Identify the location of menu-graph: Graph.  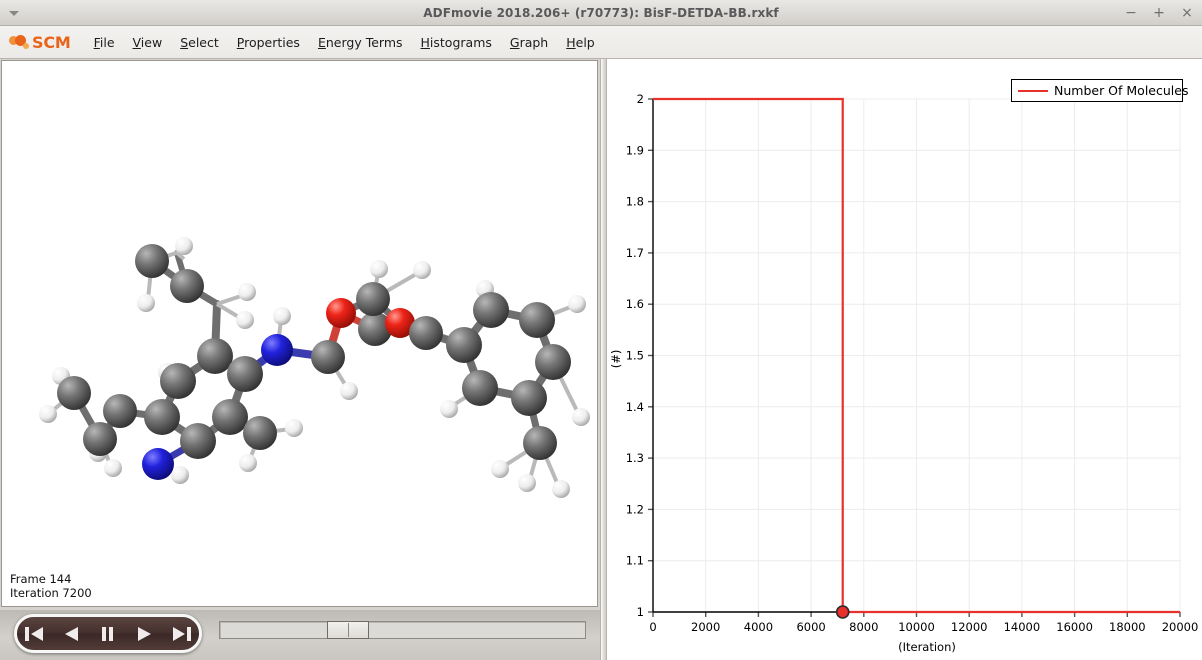
(529, 42).